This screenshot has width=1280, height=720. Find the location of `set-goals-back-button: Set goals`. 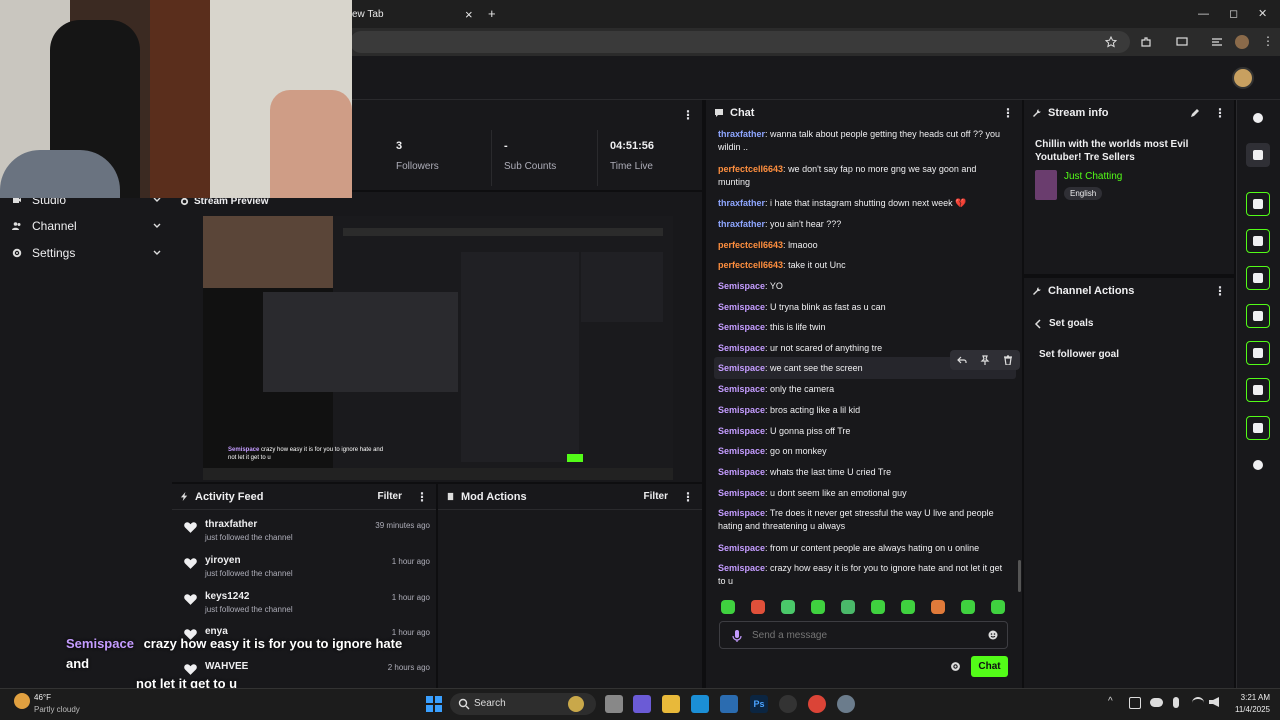

set-goals-back-button: Set goals is located at coordinates (1063, 323).